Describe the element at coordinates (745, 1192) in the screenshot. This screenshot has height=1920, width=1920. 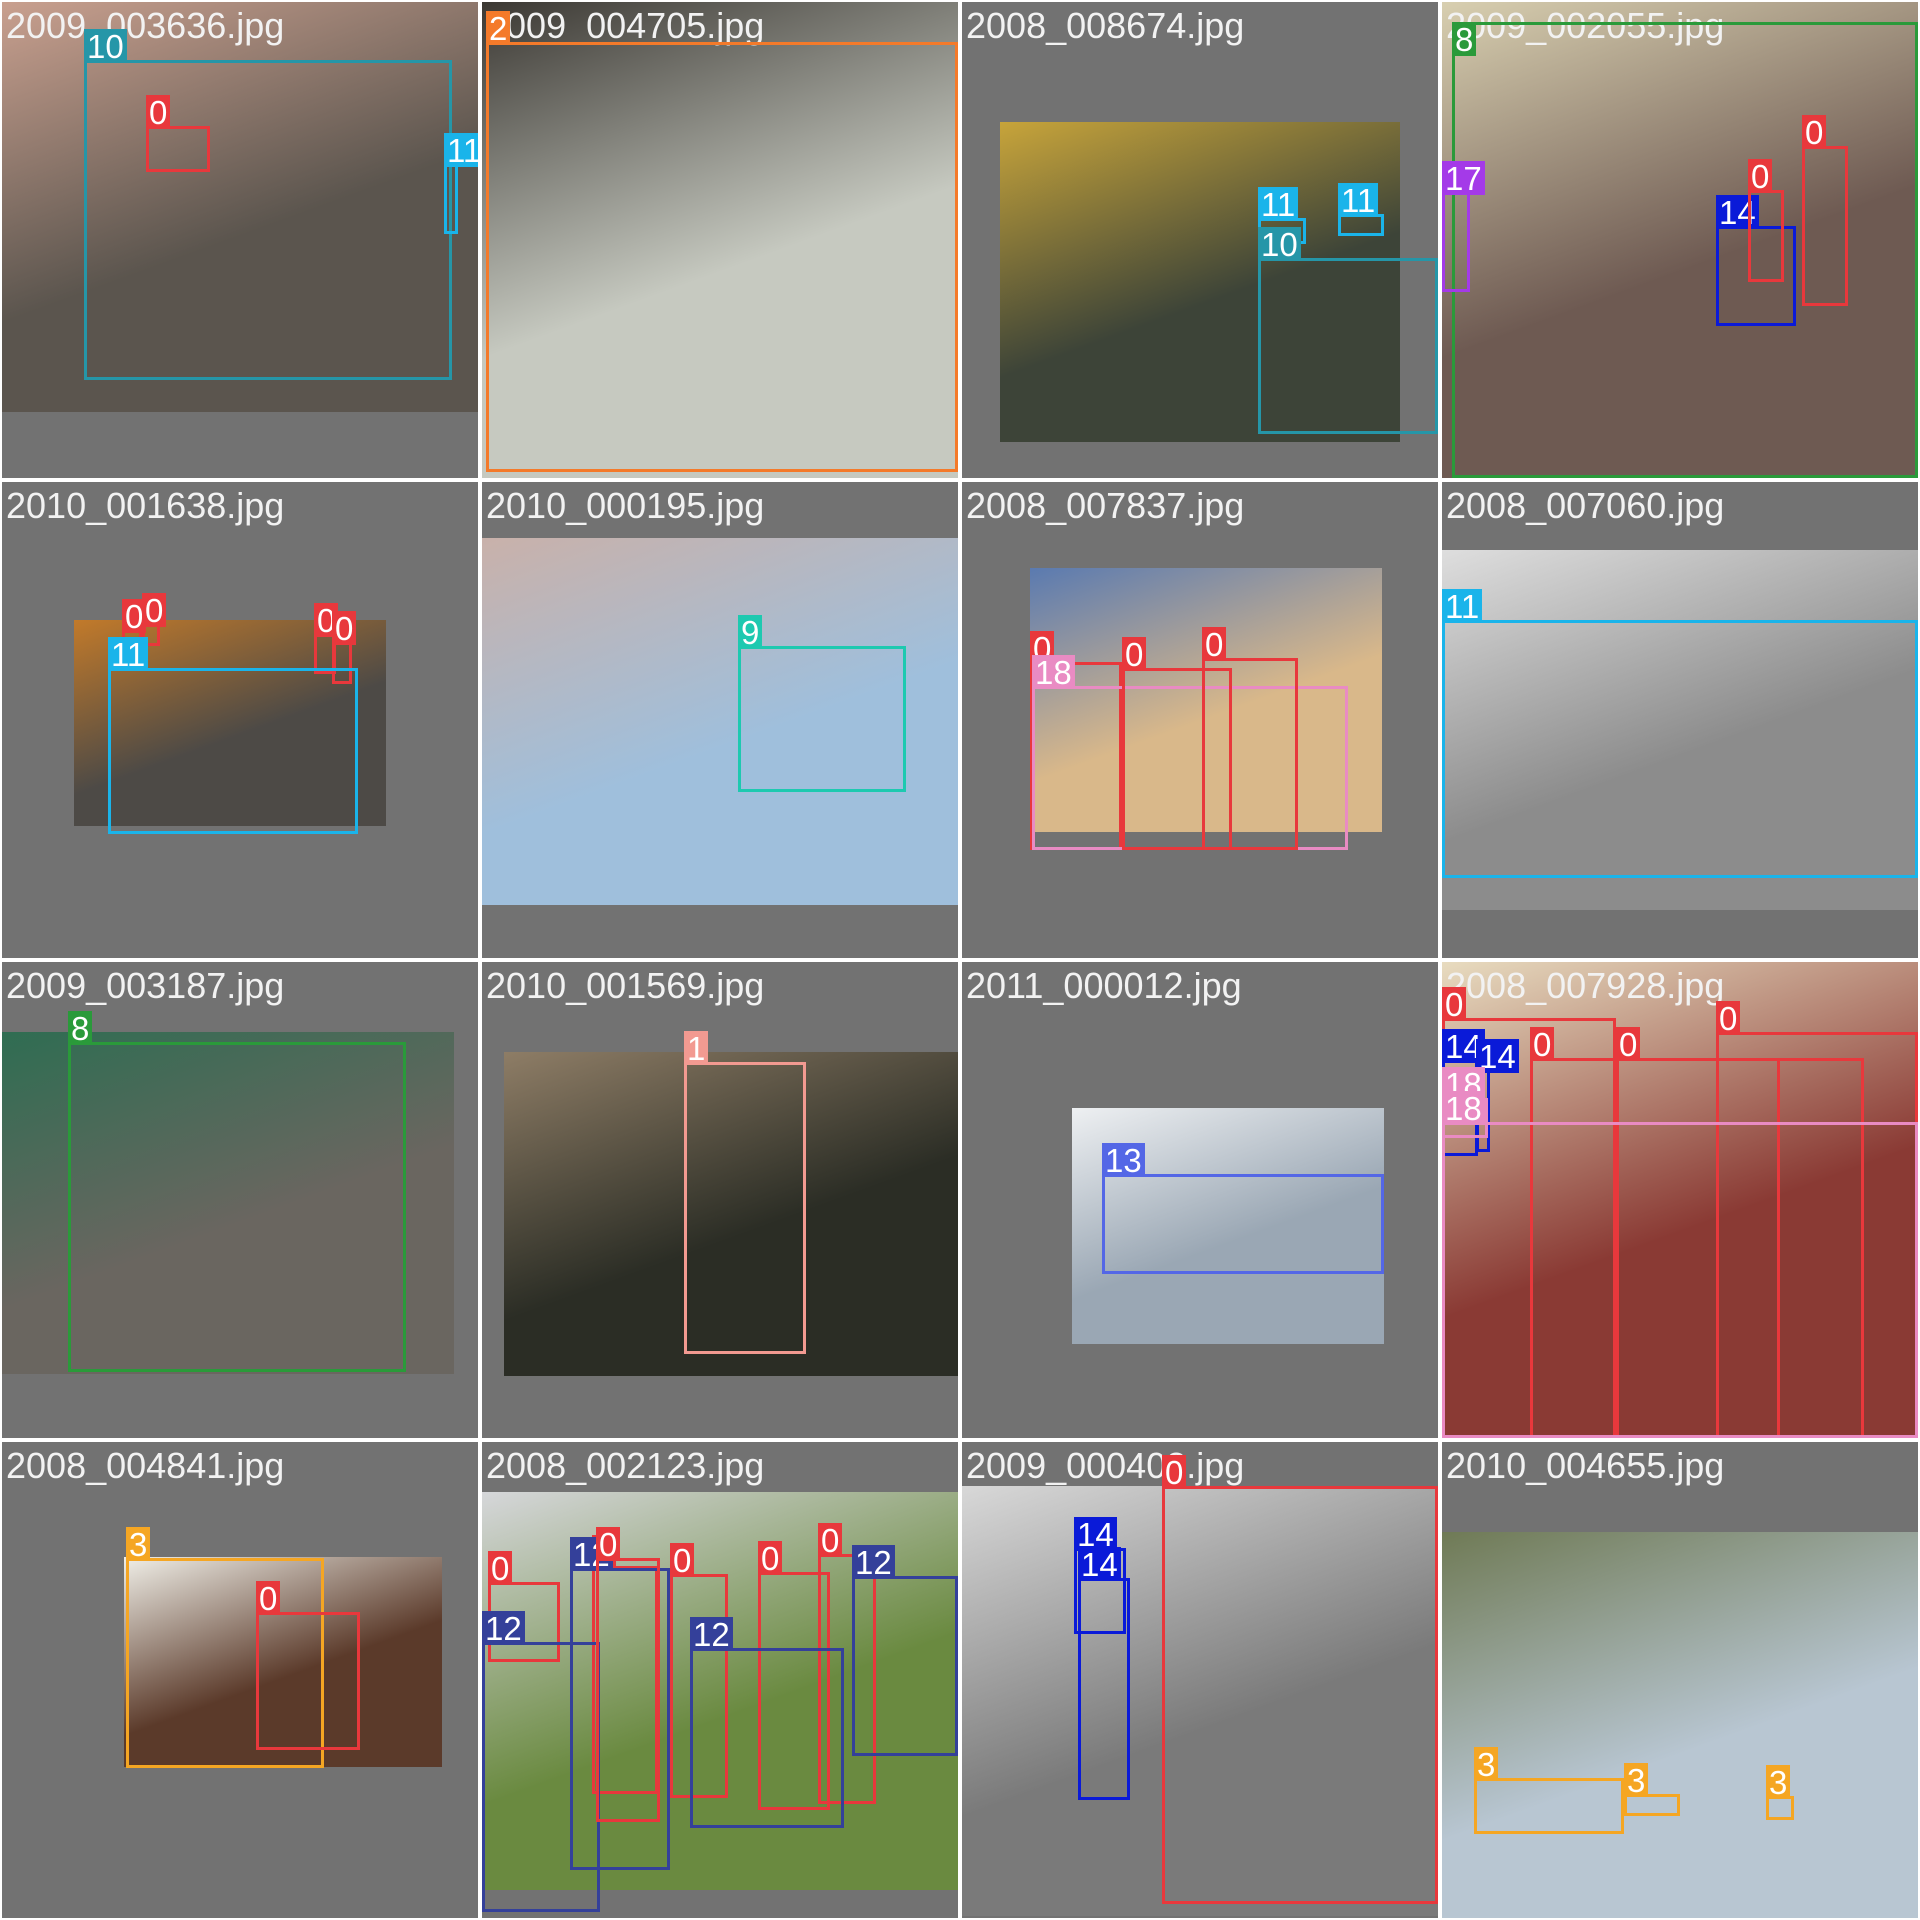
I see `bounding-box: 1` at that location.